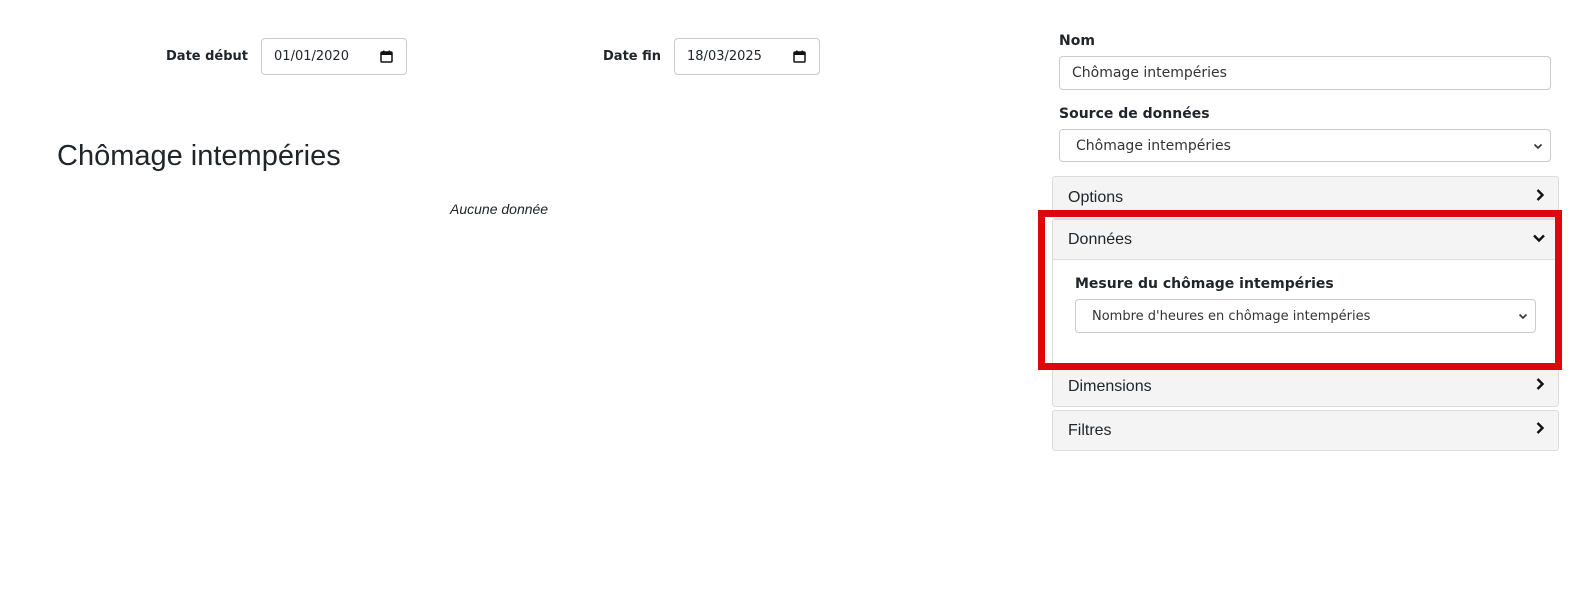 The image size is (1596, 604). Describe the element at coordinates (311, 56) in the screenshot. I see `start-date-value: 01/01/2020` at that location.